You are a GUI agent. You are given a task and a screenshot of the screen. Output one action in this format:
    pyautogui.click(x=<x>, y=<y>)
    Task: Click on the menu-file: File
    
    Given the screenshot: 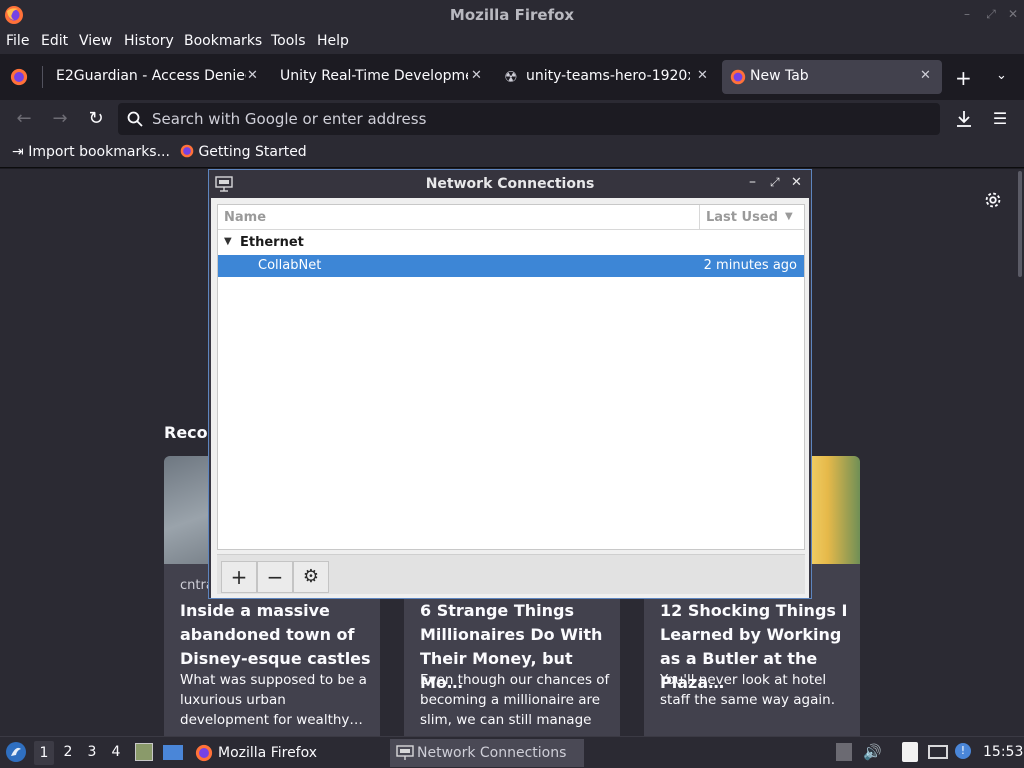 What is the action you would take?
    pyautogui.click(x=17, y=41)
    